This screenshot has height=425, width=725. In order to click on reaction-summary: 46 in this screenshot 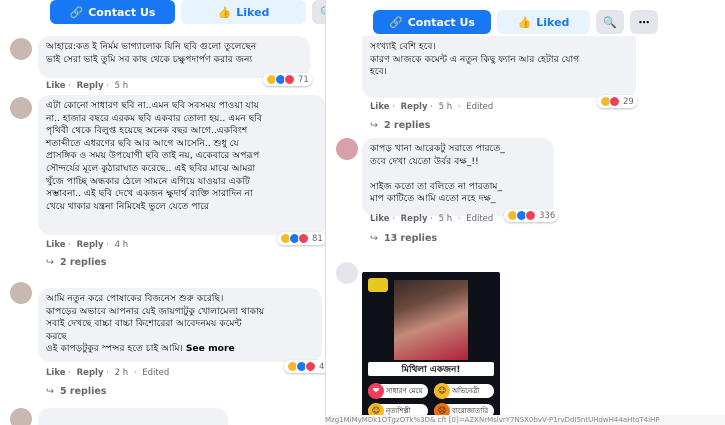, I will do `click(307, 366)`.